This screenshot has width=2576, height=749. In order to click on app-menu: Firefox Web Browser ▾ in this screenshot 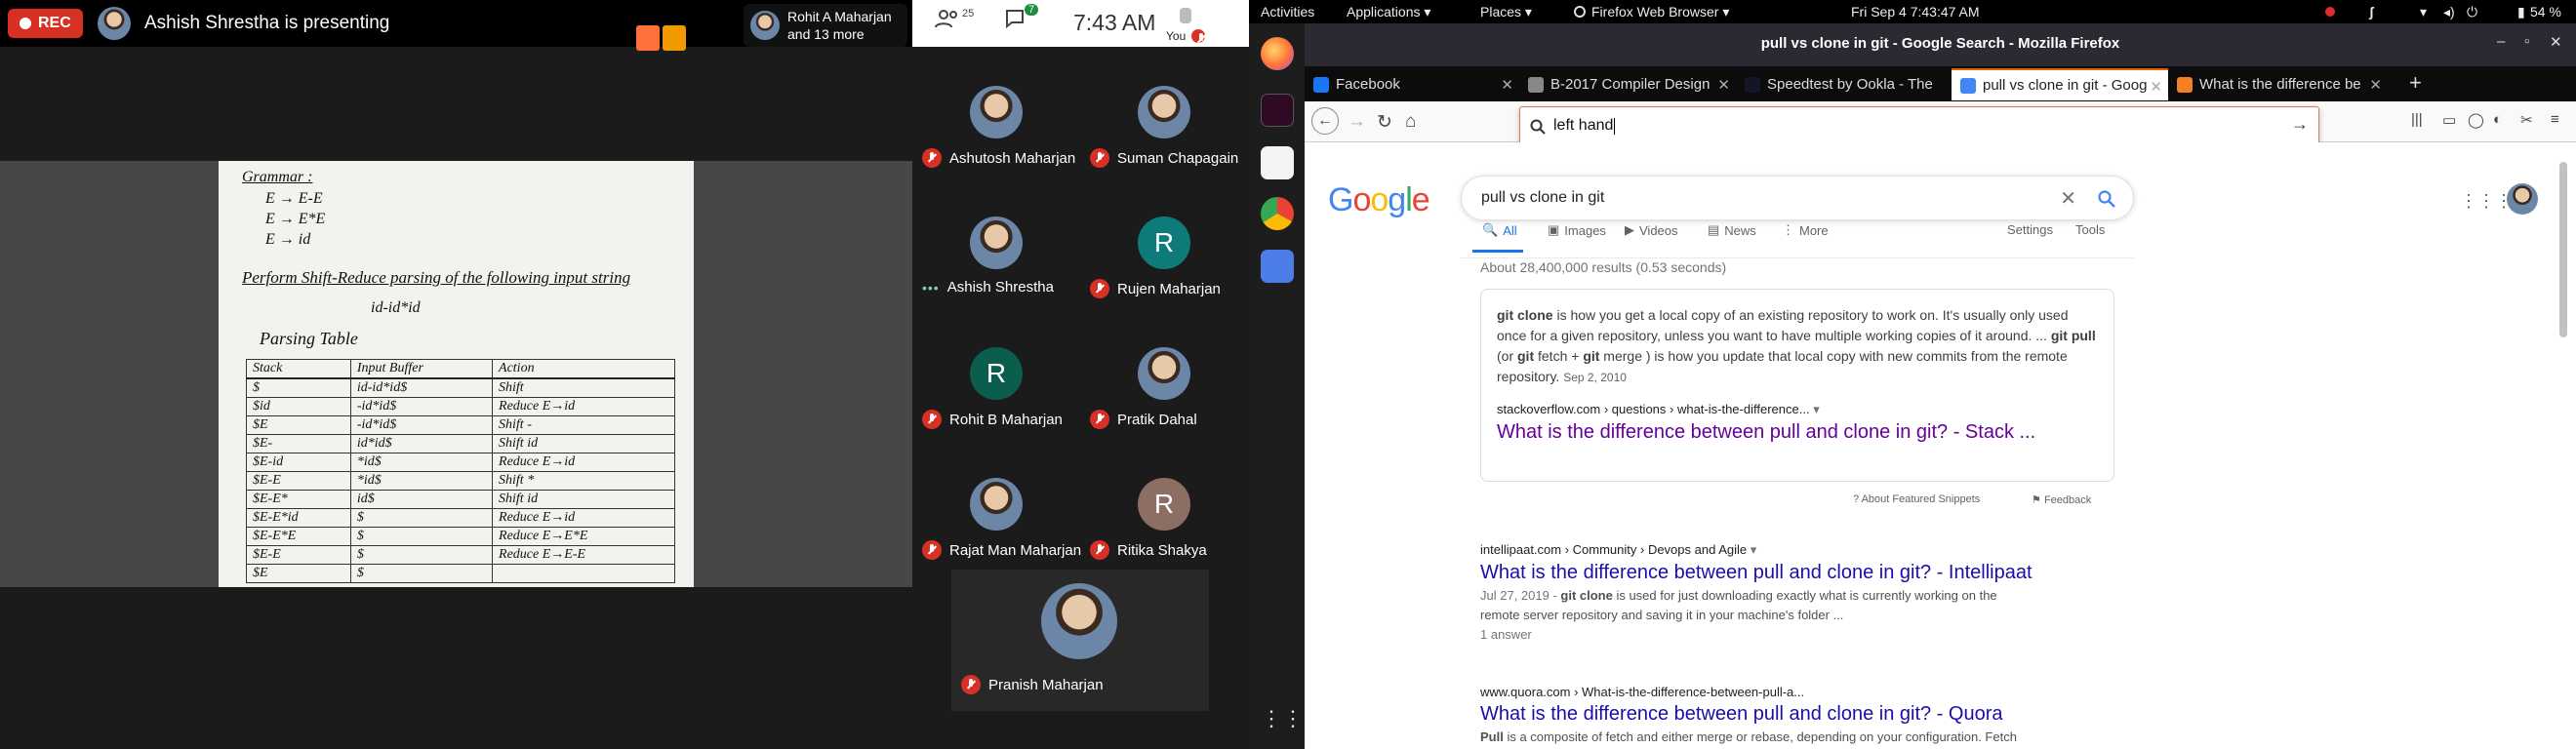, I will do `click(1651, 12)`.